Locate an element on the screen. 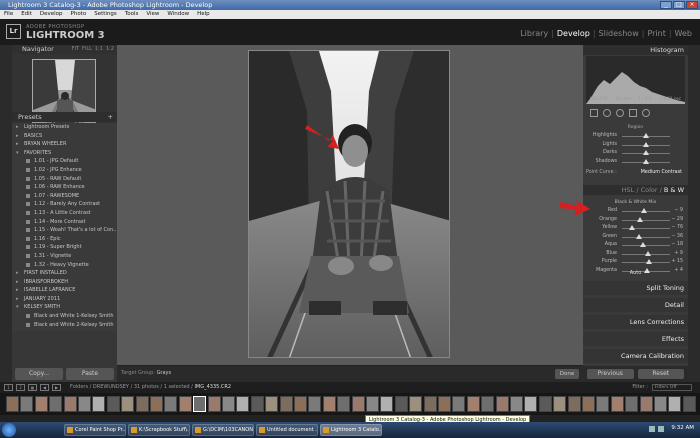 The height and width of the screenshot is (438, 700). module-library: Library is located at coordinates (534, 33).